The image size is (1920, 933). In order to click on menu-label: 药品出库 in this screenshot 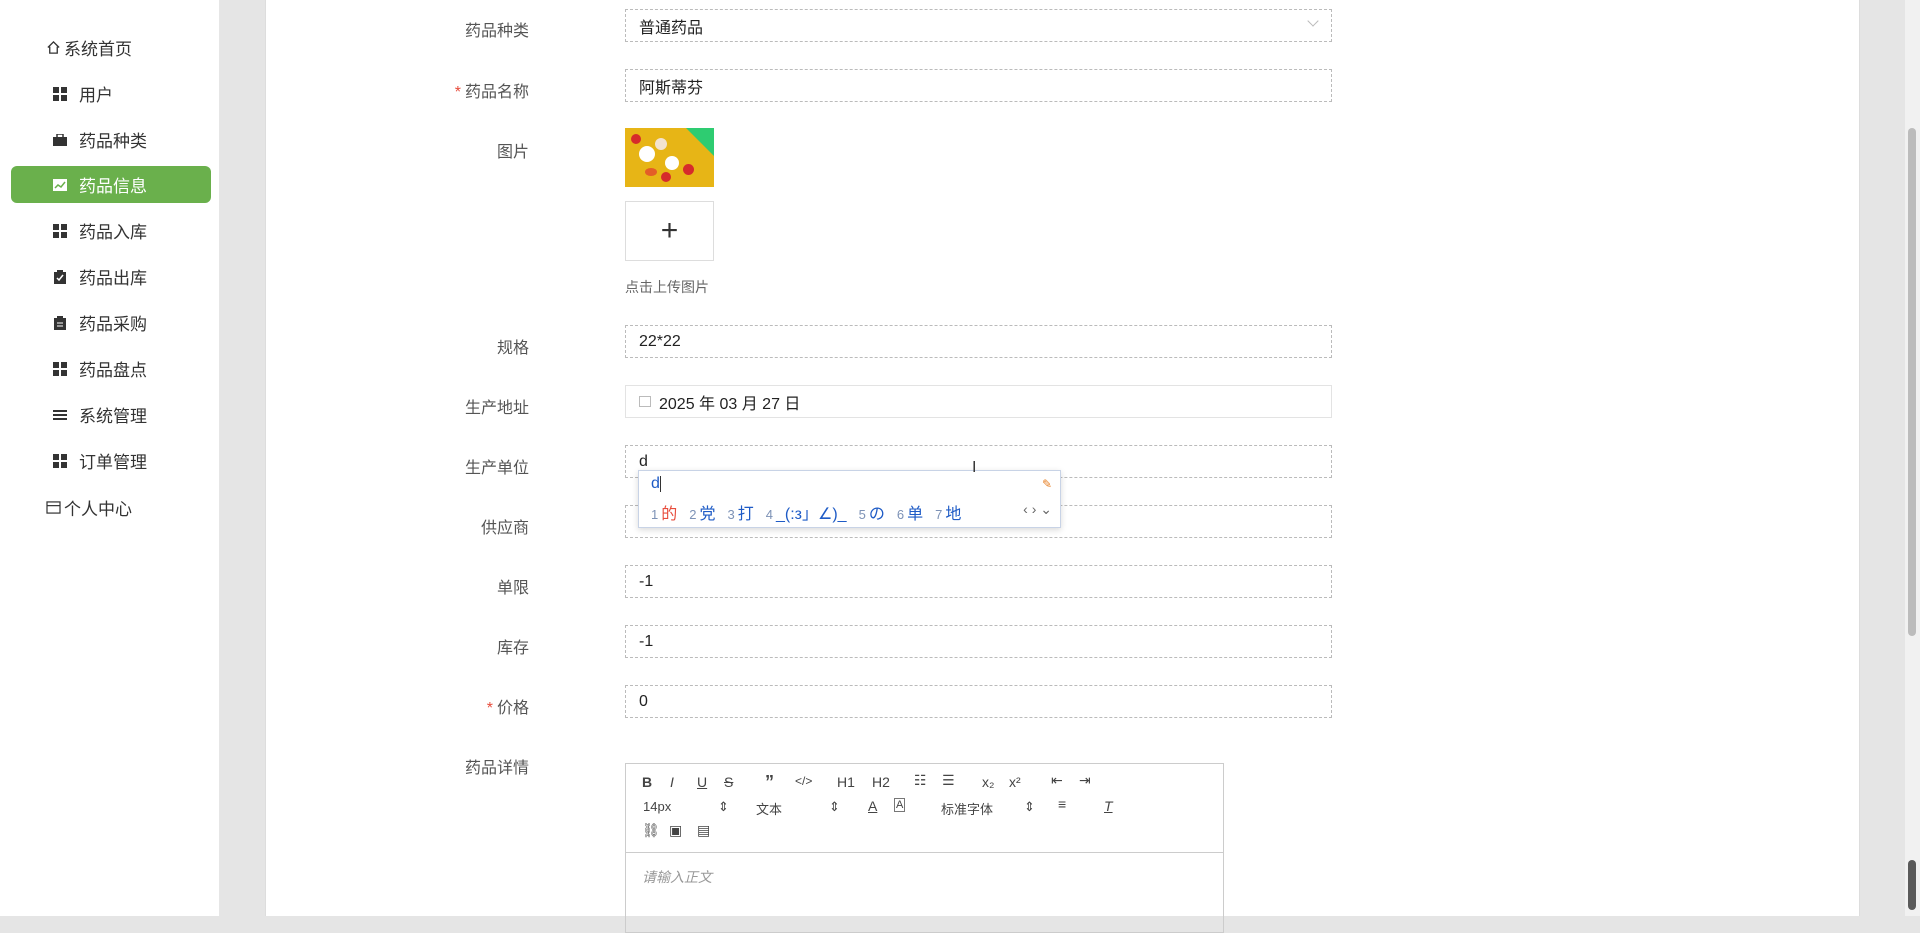, I will do `click(113, 278)`.